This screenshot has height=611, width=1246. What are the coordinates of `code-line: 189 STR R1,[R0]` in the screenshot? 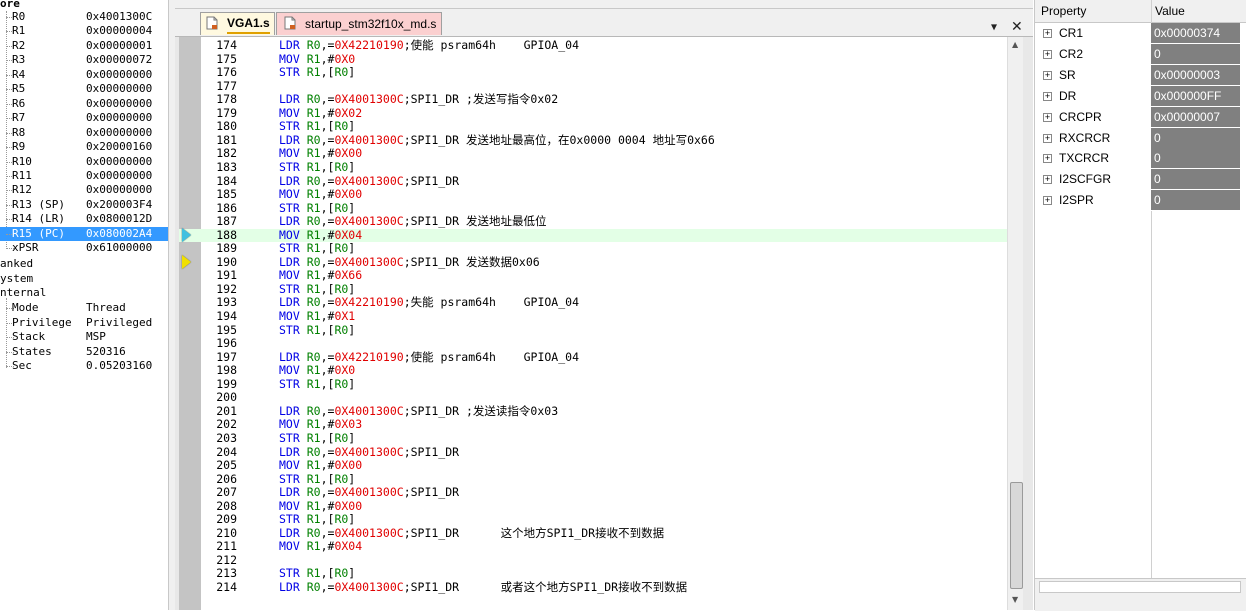 It's located at (593, 249).